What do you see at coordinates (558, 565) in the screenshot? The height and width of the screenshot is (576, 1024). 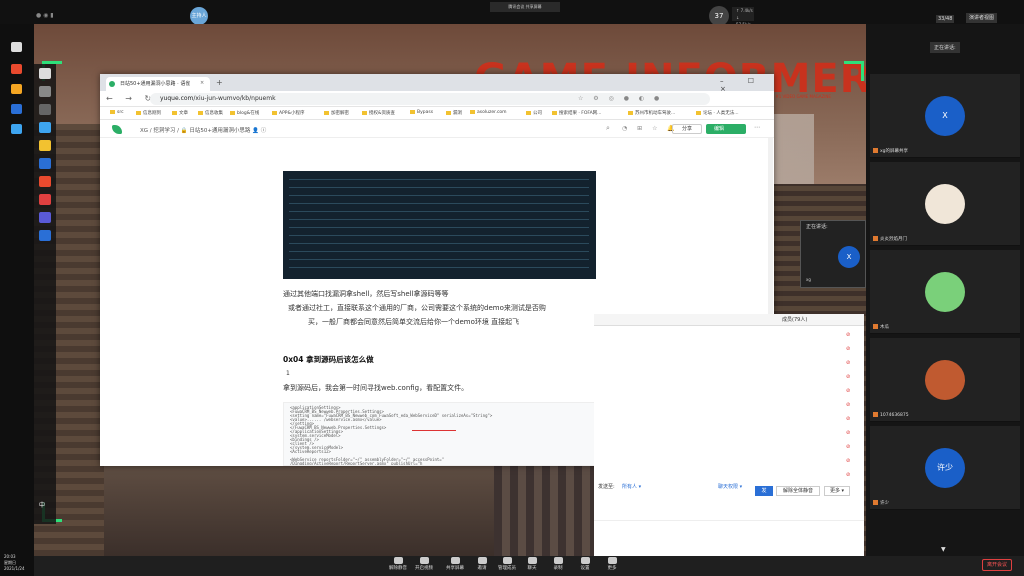 I see `record-button: 录制` at bounding box center [558, 565].